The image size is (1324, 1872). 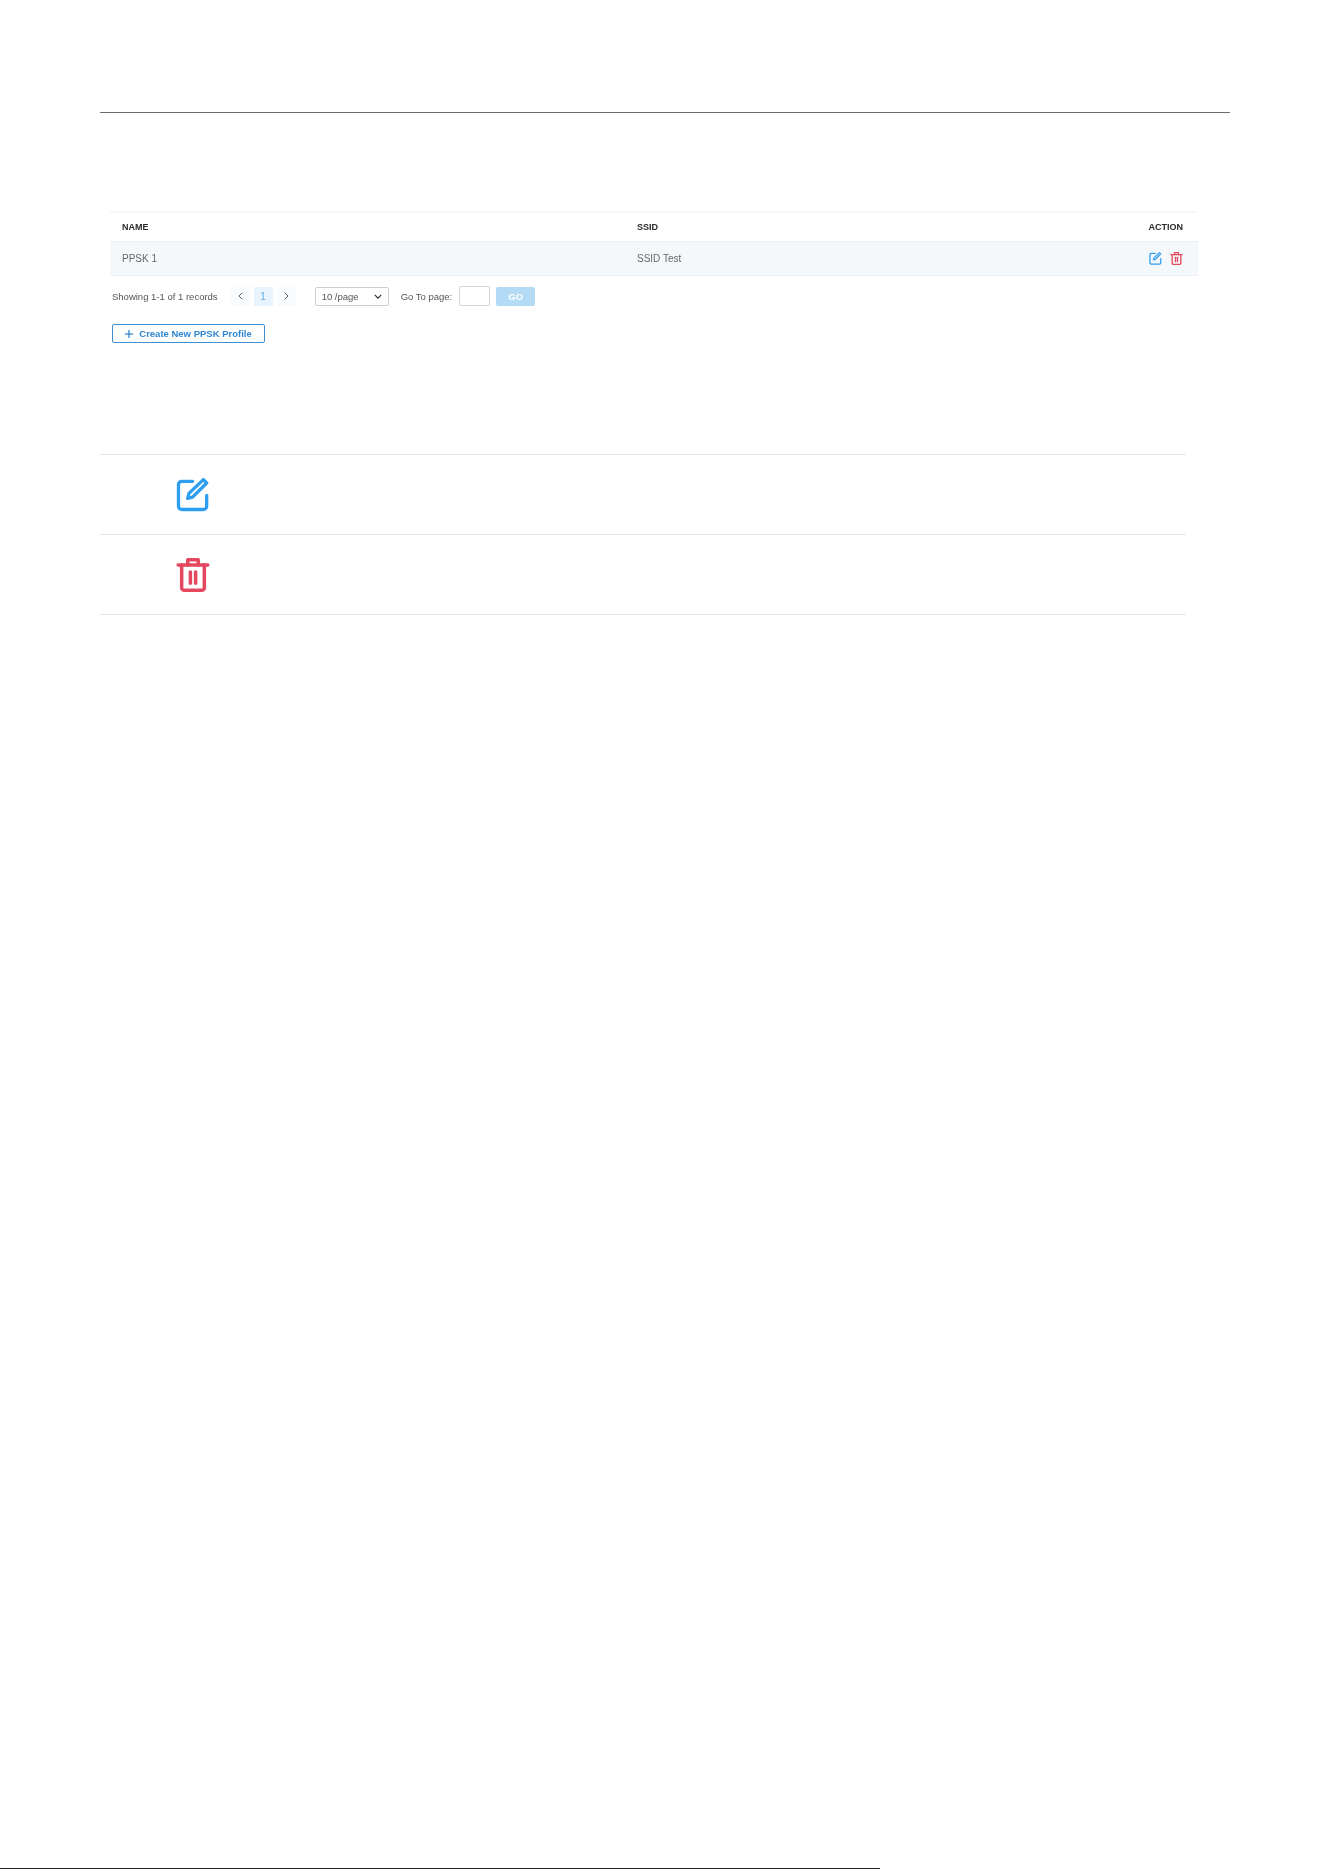 I want to click on chevron-right-icon, so click(x=286, y=296).